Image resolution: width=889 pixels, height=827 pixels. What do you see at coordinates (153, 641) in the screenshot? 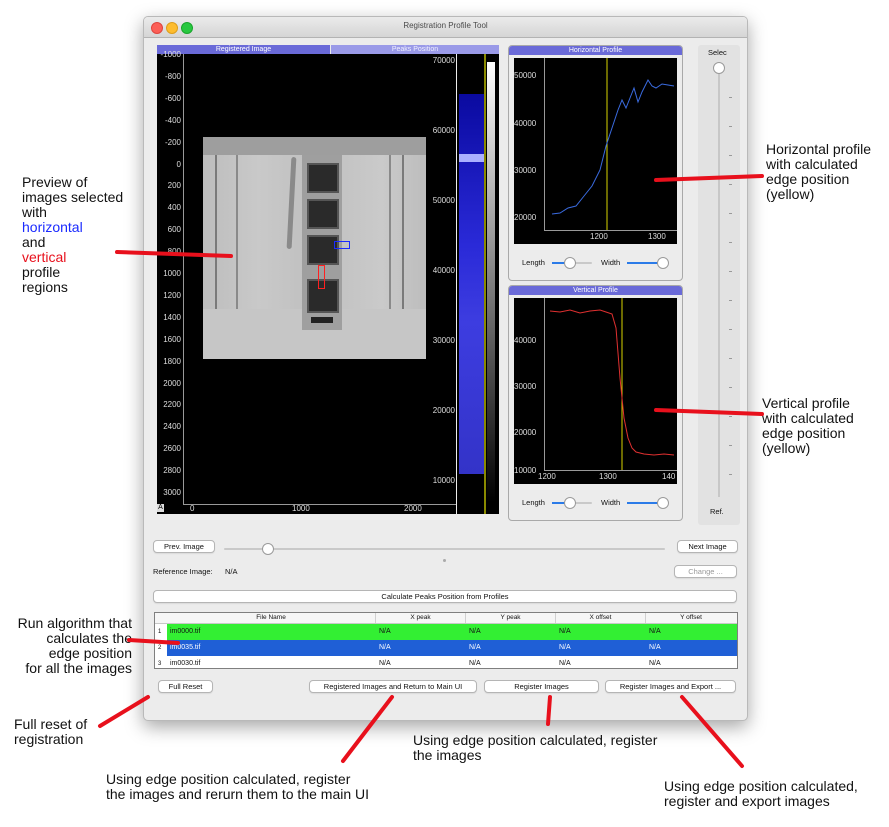
I see `arrow-run-algorithm` at bounding box center [153, 641].